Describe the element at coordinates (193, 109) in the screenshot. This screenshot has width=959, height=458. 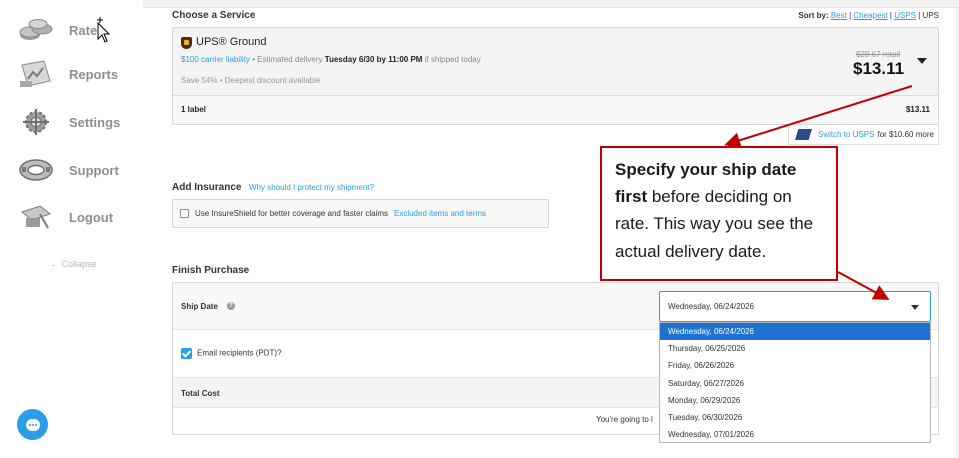
I see `label-count: 1 label` at that location.